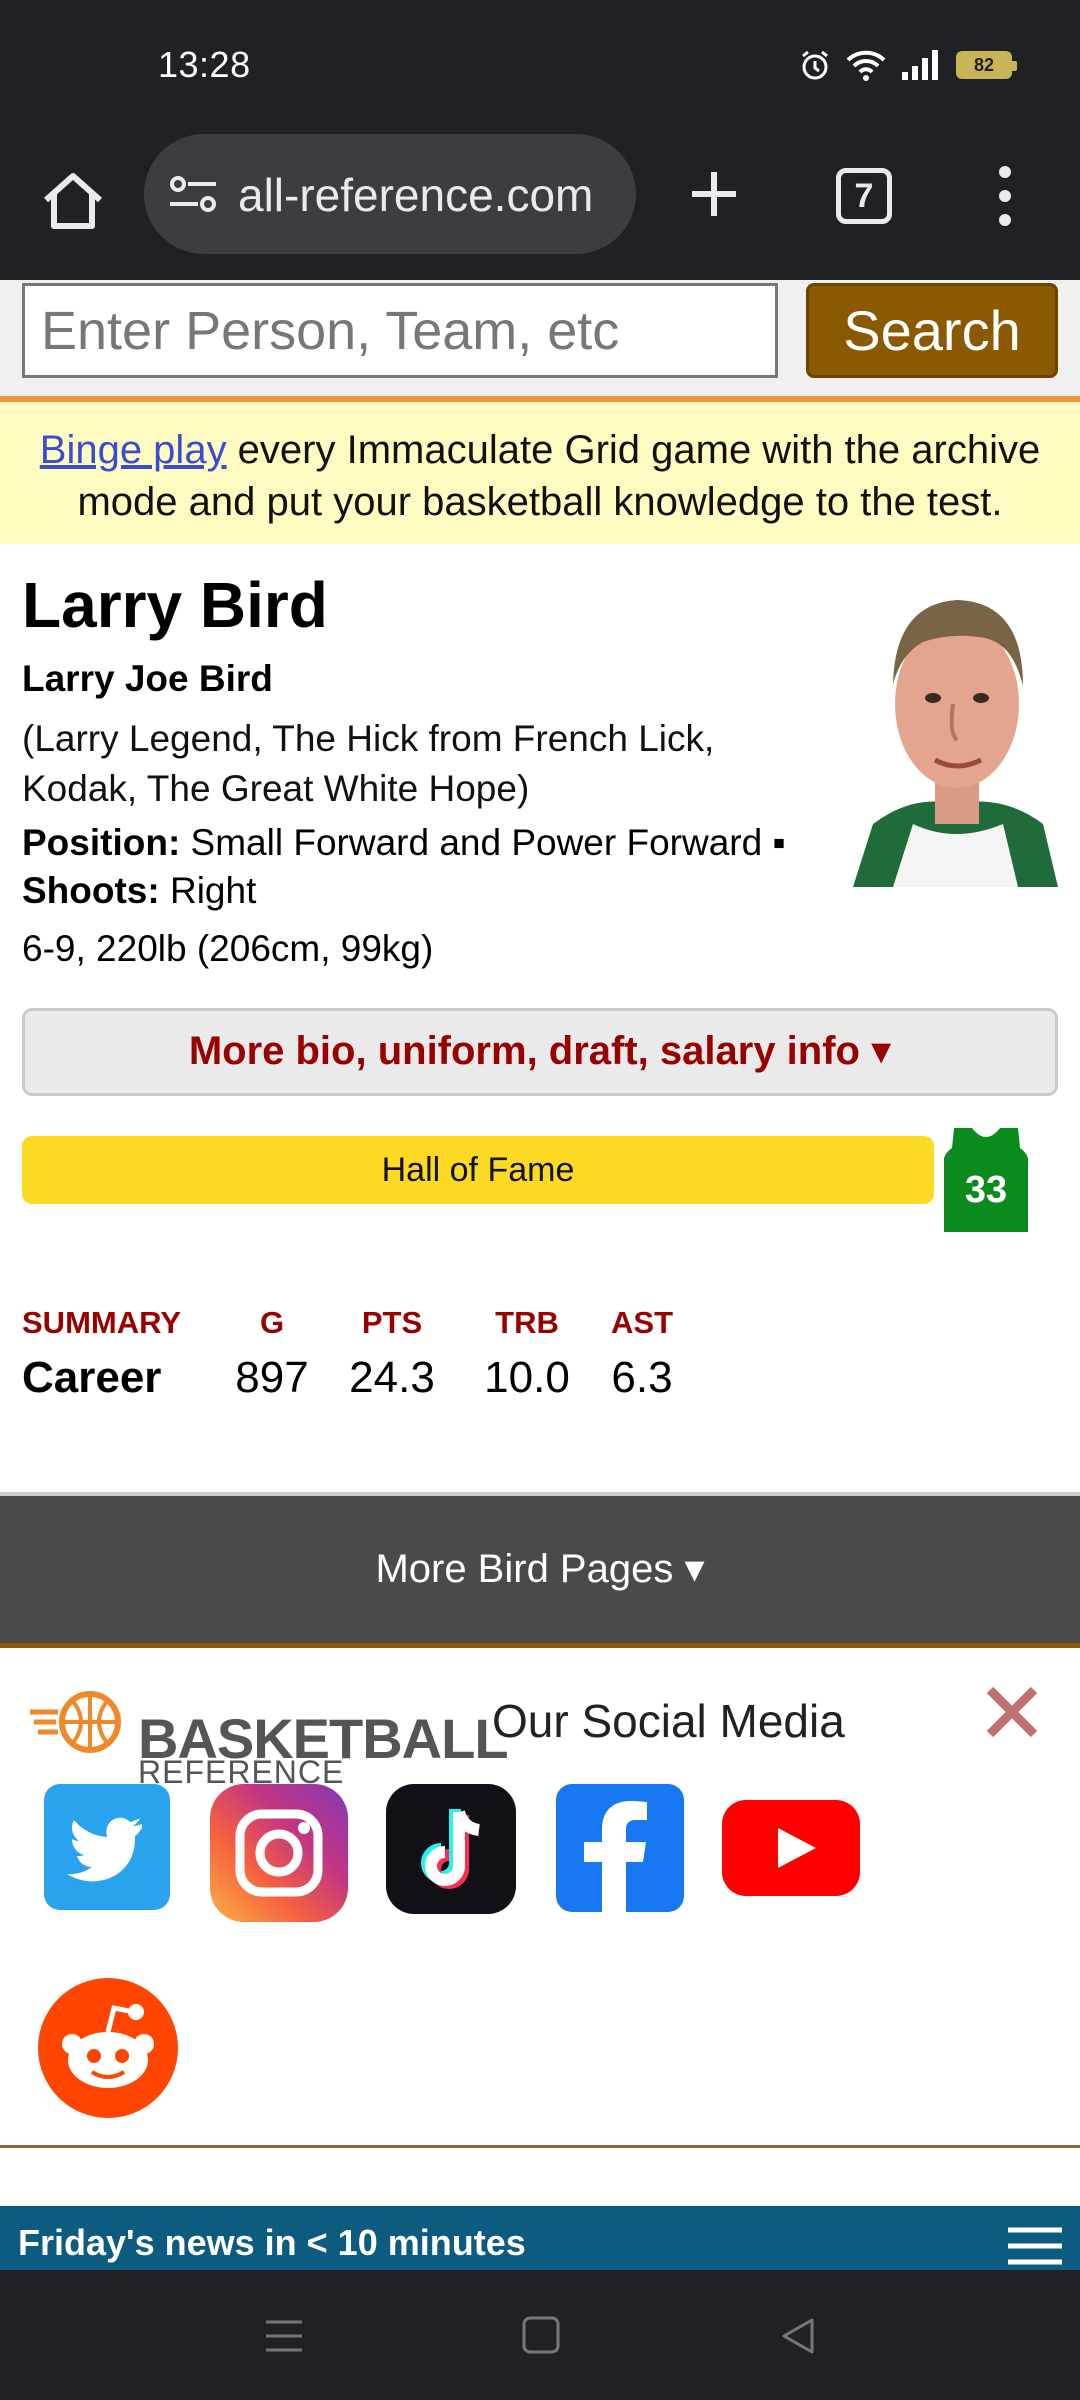 The image size is (1080, 2400). What do you see at coordinates (147, 678) in the screenshot?
I see `player-full-name: Larry Joe Bird` at bounding box center [147, 678].